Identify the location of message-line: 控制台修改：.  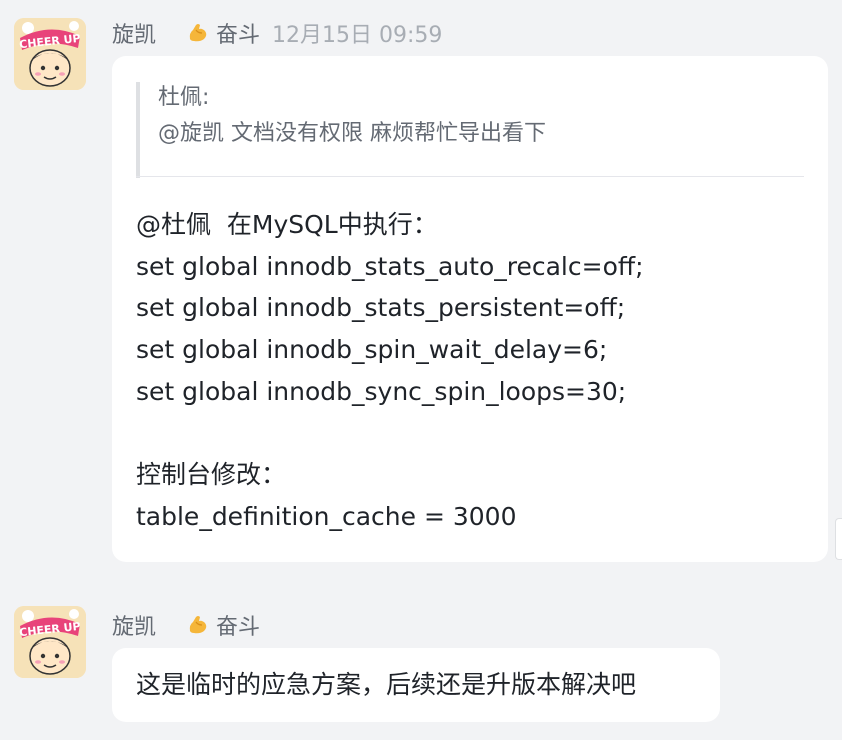
(211, 475).